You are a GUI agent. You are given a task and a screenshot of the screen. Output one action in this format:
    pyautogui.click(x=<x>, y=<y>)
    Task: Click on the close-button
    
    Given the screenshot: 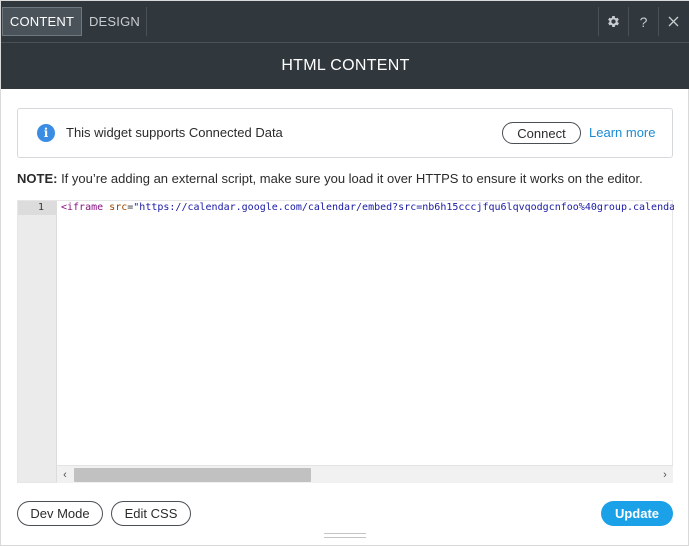 What is the action you would take?
    pyautogui.click(x=673, y=21)
    